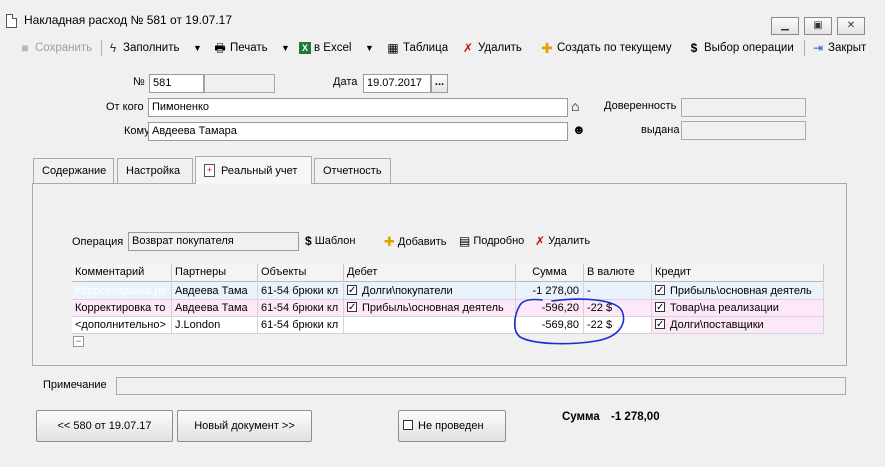  I want to click on total-sum-value: -1 278,00, so click(635, 417).